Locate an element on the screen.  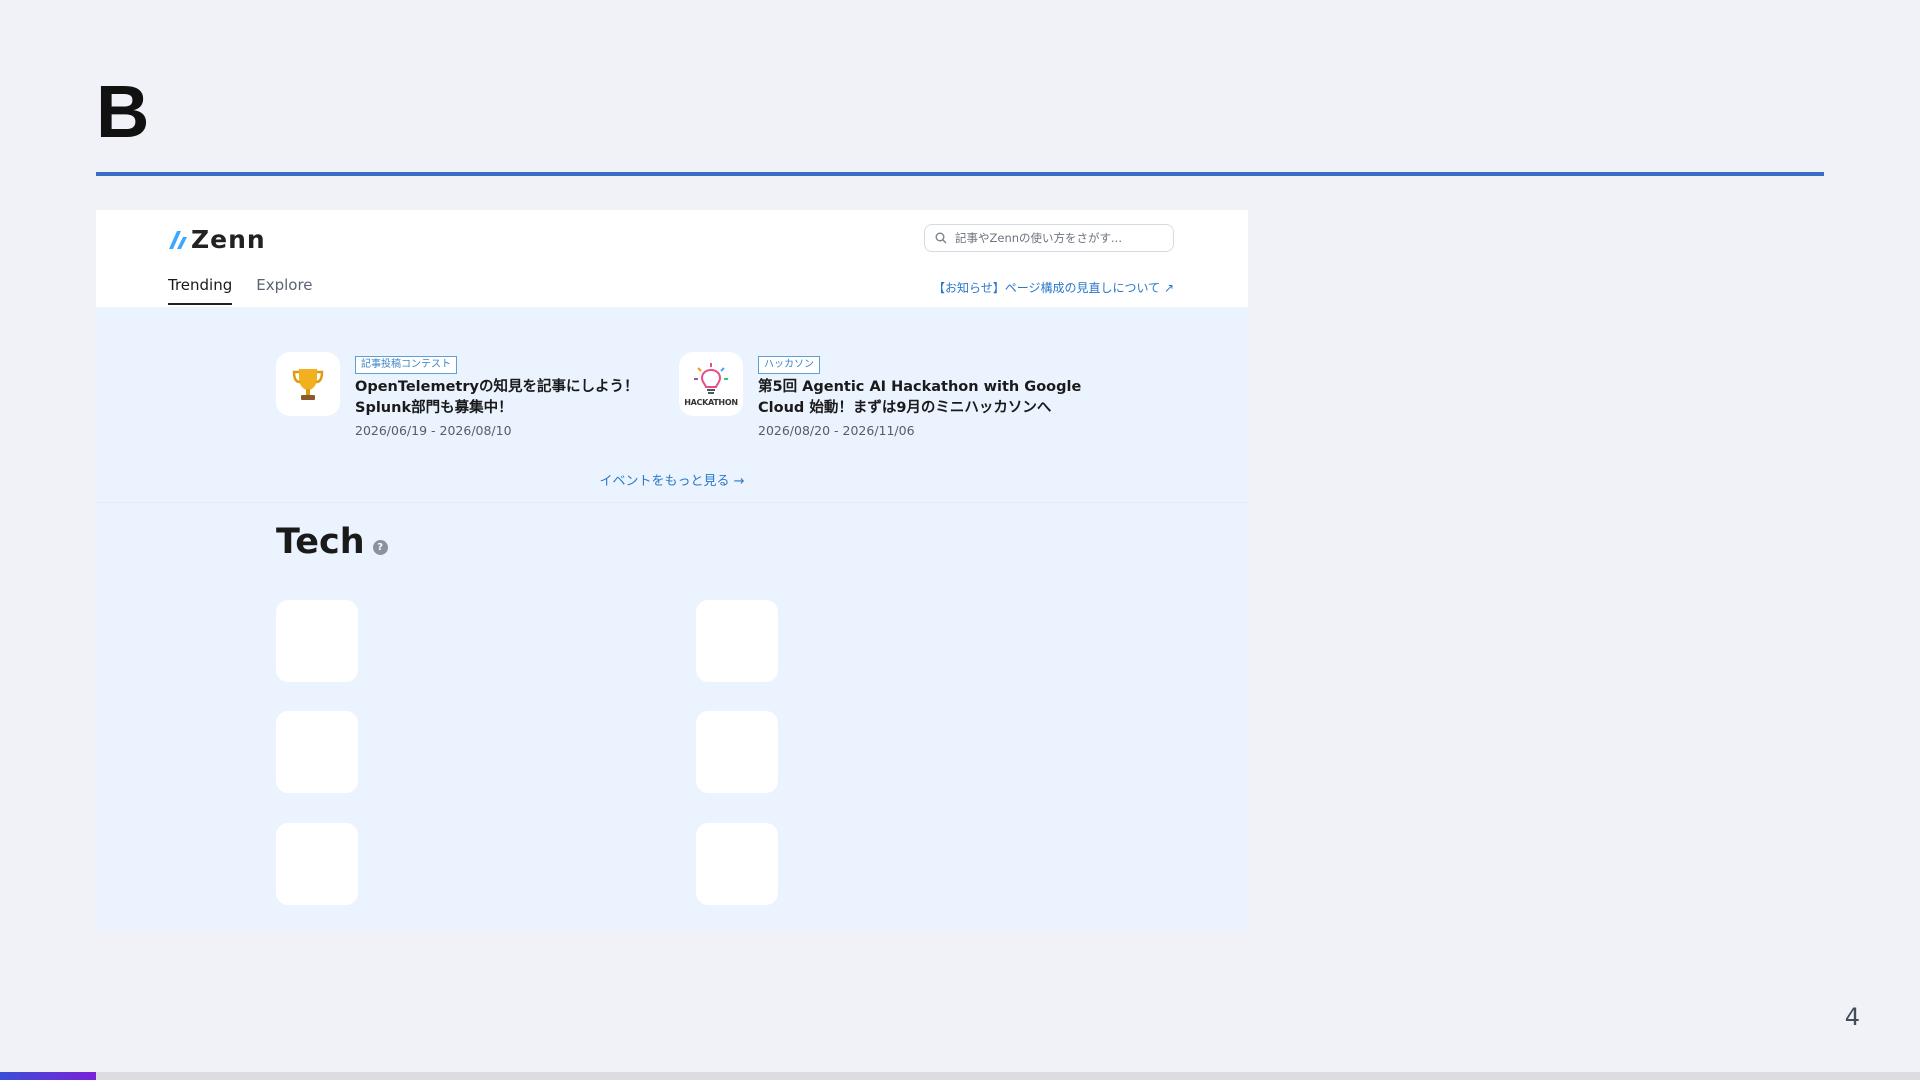
tech-heading: Tech ? is located at coordinates (332, 542).